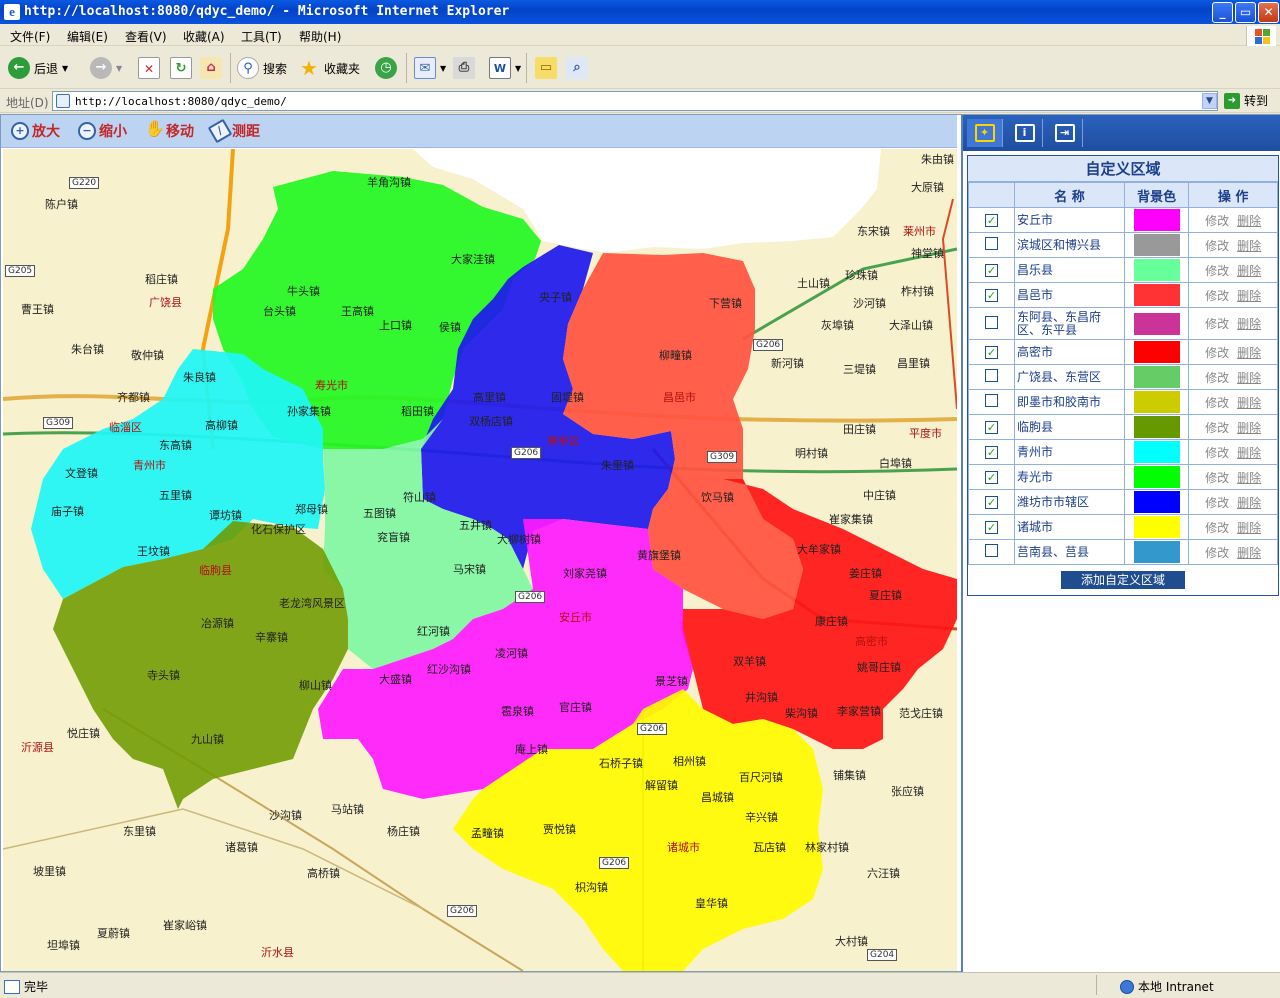 The width and height of the screenshot is (1280, 998). Describe the element at coordinates (1246, 100) in the screenshot. I see `go-button: ➜ 转到` at that location.